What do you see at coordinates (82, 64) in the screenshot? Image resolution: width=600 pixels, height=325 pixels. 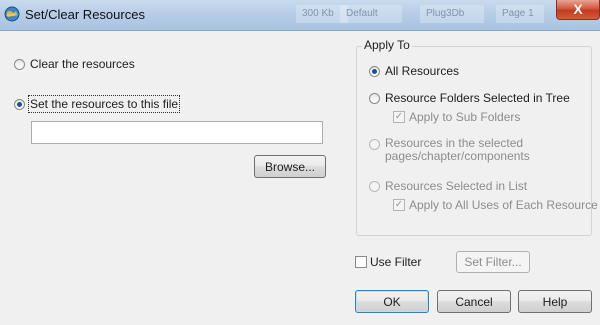 I see `clear-resources-label: Clear the resources` at bounding box center [82, 64].